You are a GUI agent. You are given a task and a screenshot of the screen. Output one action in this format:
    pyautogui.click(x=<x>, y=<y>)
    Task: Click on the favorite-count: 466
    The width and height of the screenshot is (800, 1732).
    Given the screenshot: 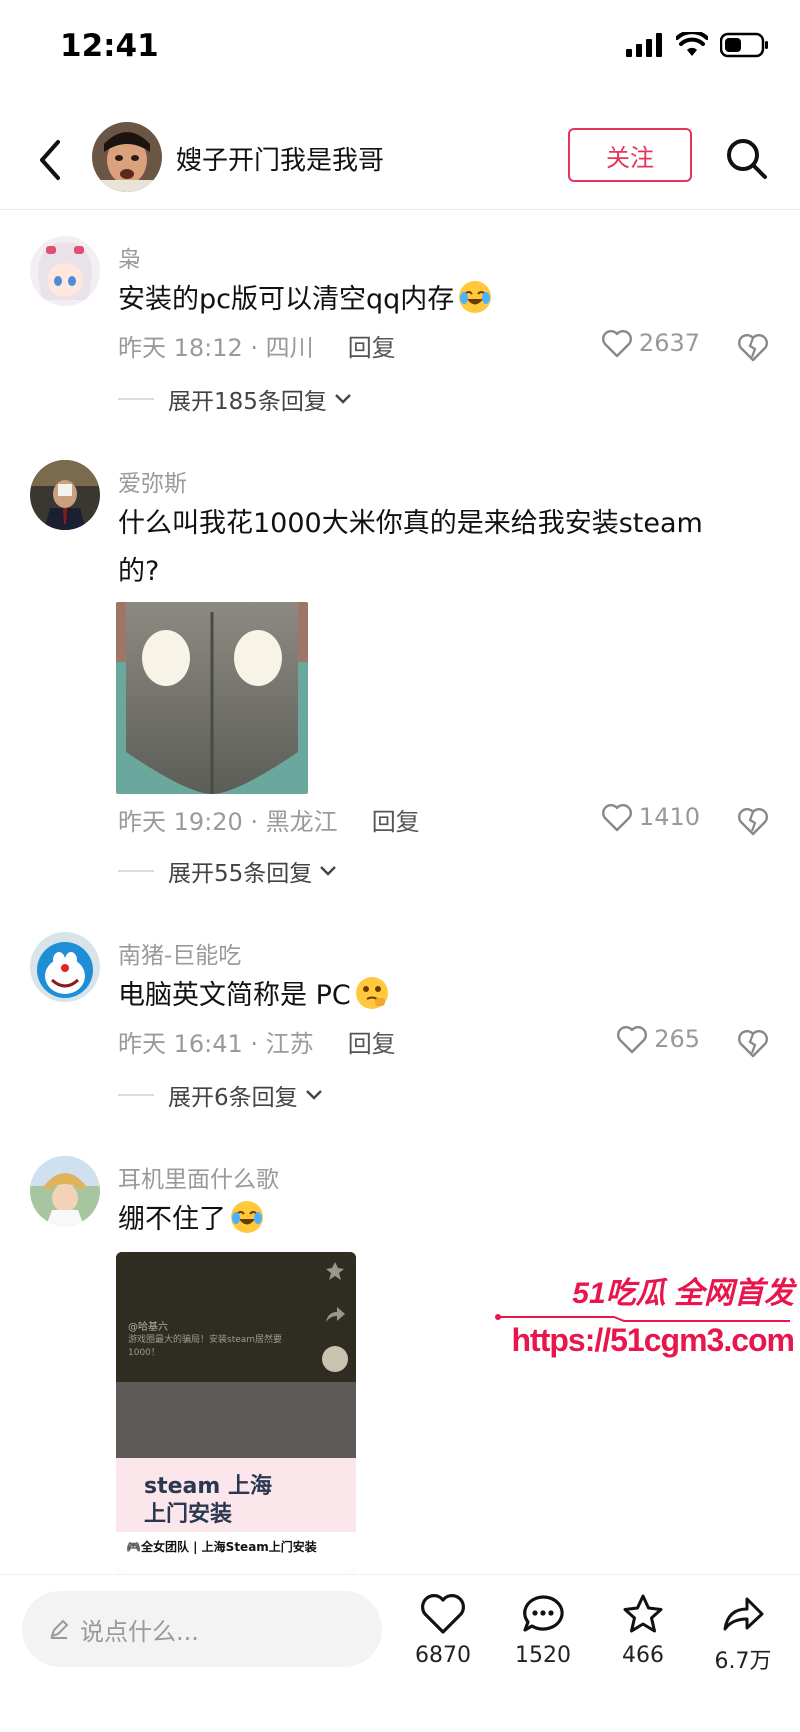 What is the action you would take?
    pyautogui.click(x=643, y=1655)
    